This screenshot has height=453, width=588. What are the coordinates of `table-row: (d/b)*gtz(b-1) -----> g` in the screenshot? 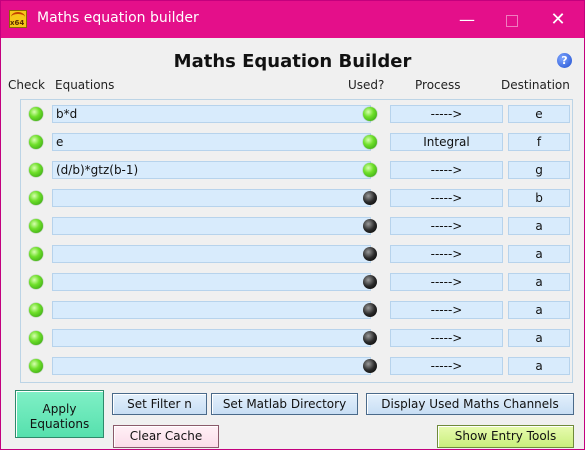 It's located at (296, 170).